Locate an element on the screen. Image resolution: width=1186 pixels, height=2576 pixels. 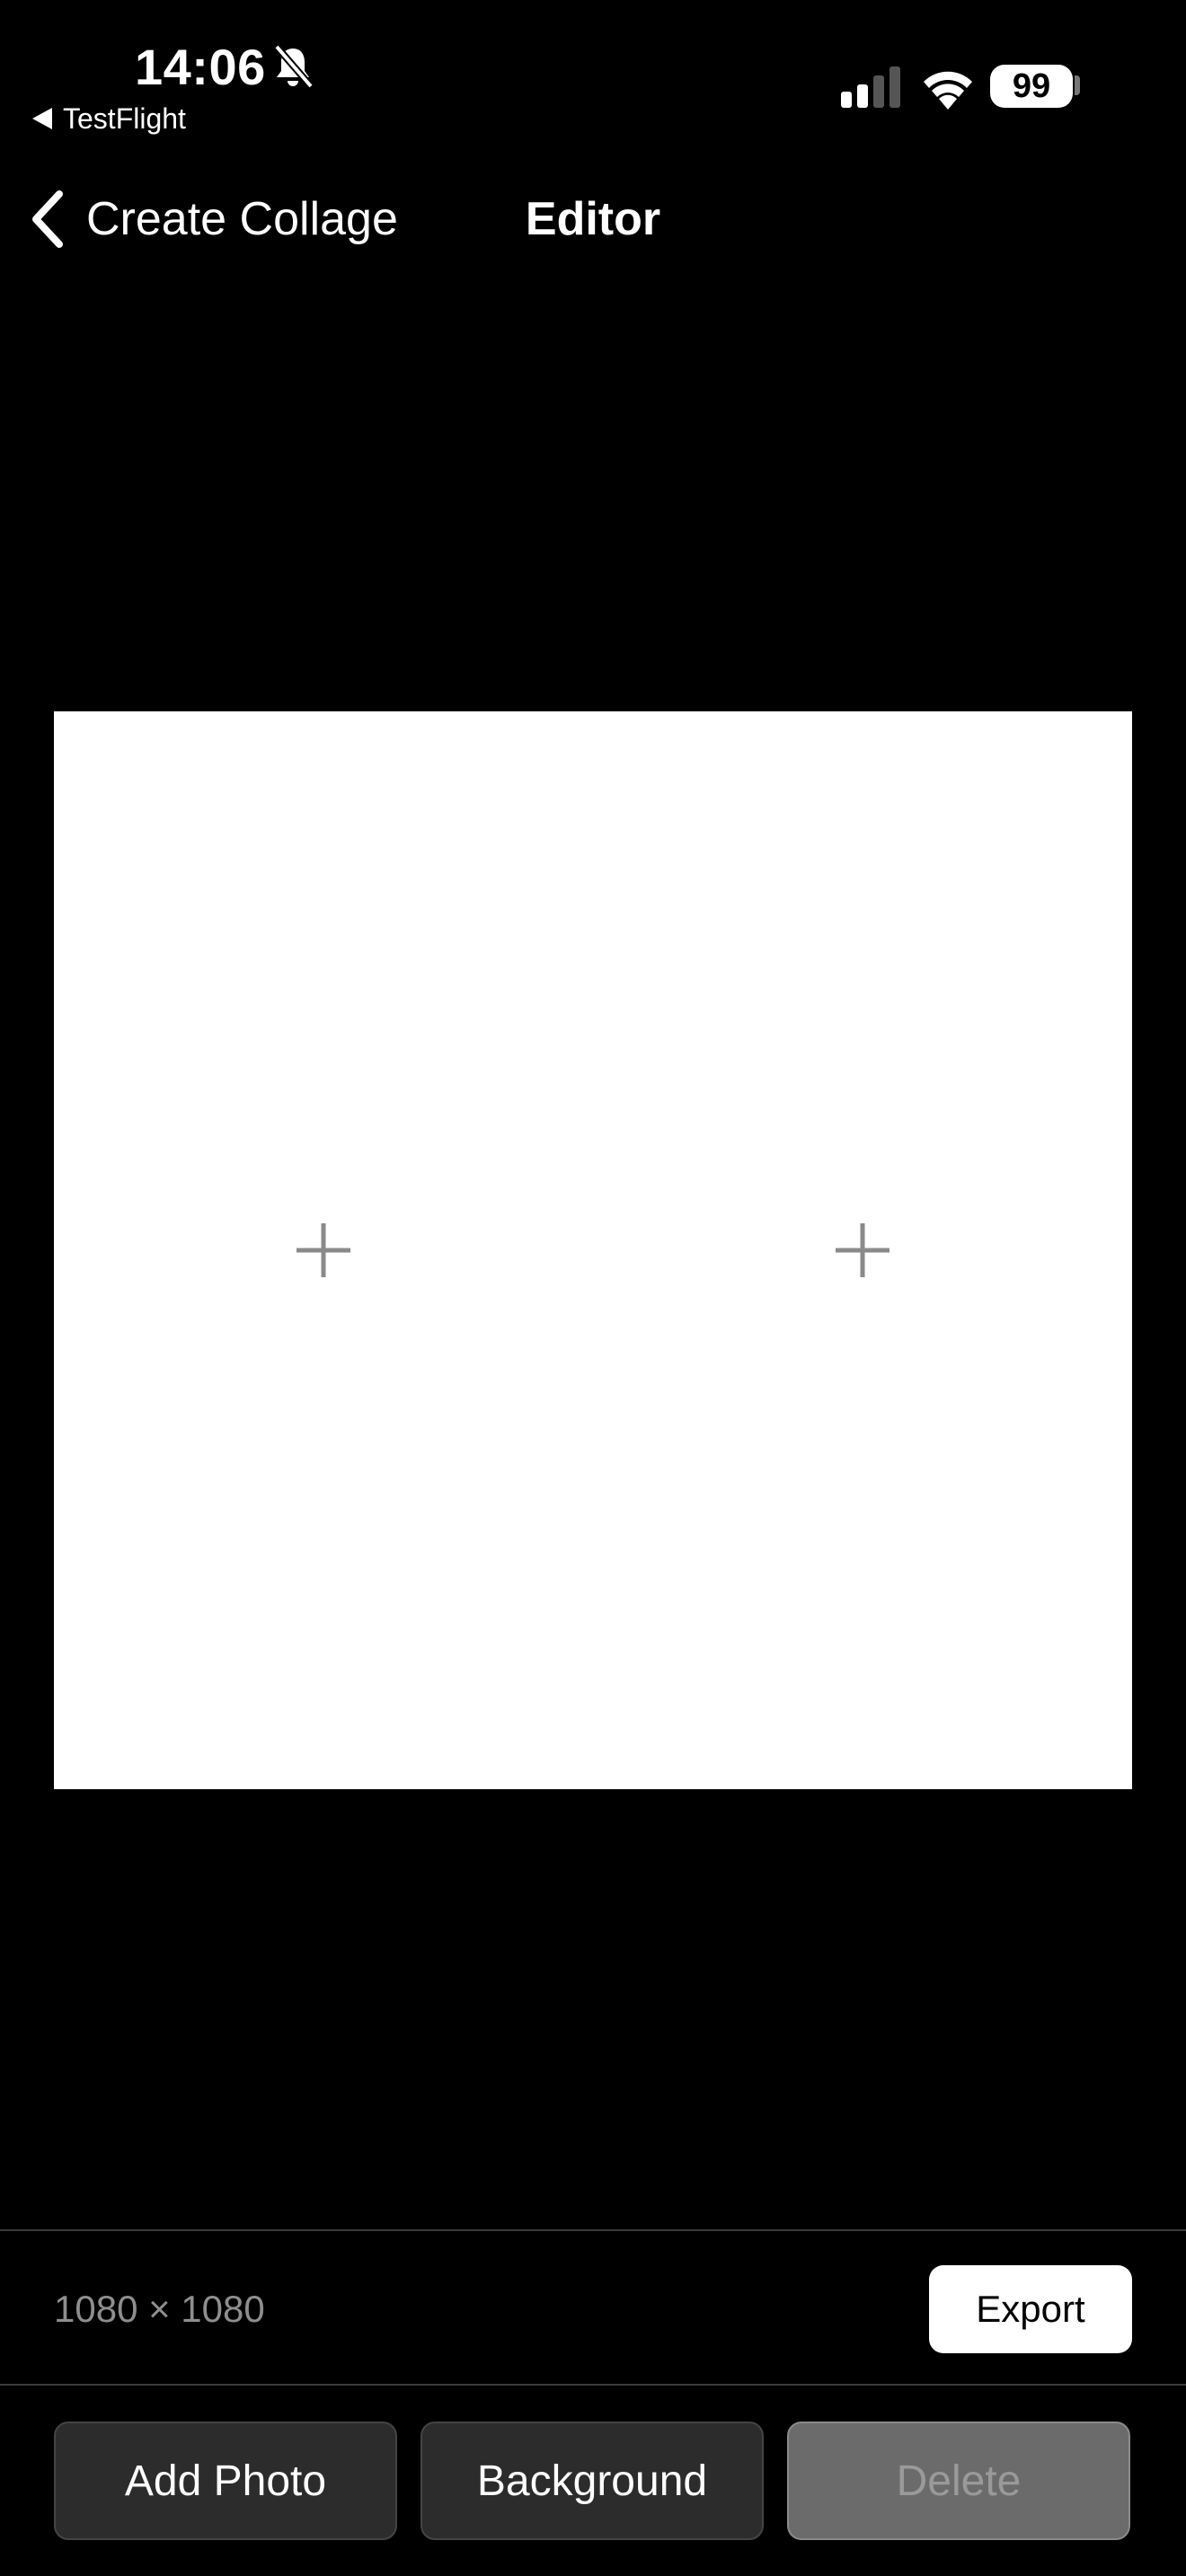
delete-button: Delete is located at coordinates (958, 2481).